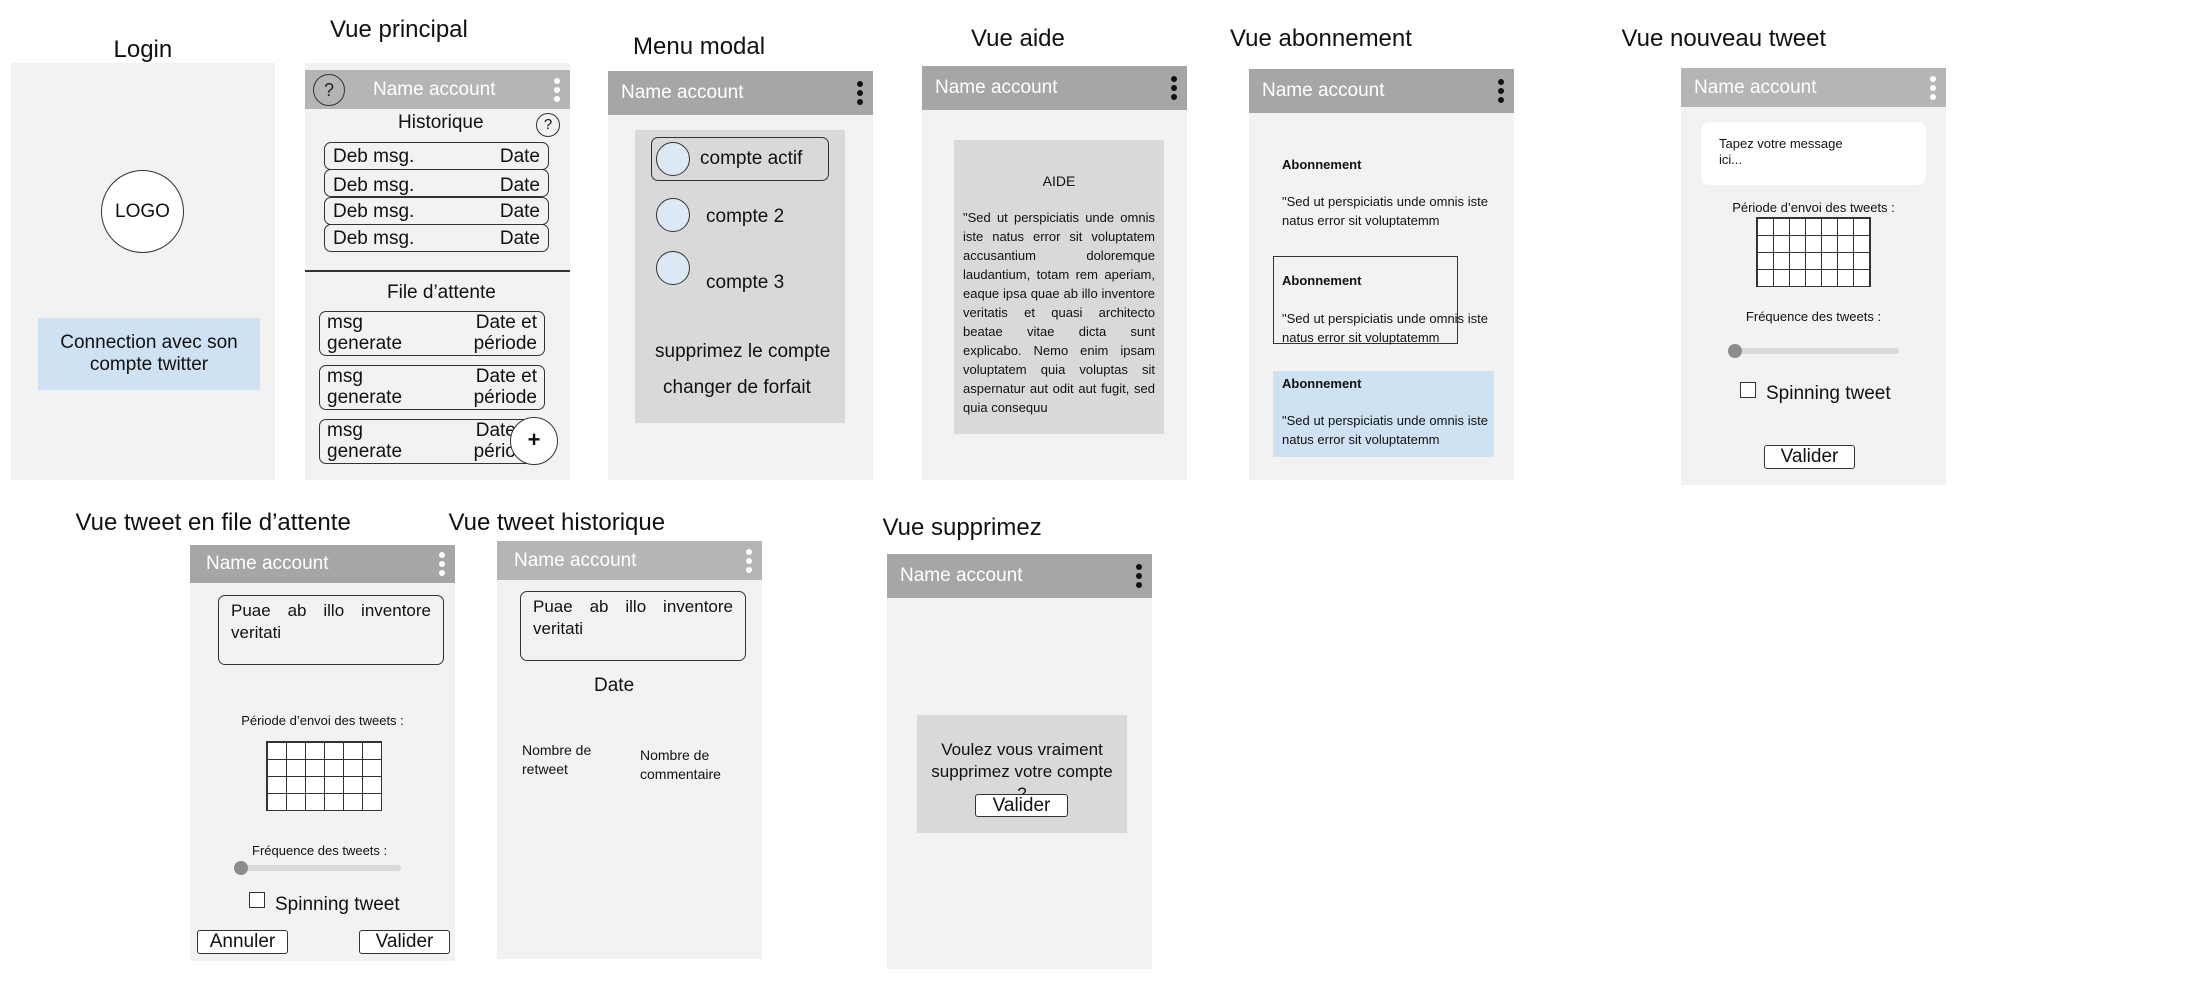 This screenshot has width=2199, height=989. Describe the element at coordinates (242, 942) in the screenshot. I see `annuler-button: Annuler` at that location.